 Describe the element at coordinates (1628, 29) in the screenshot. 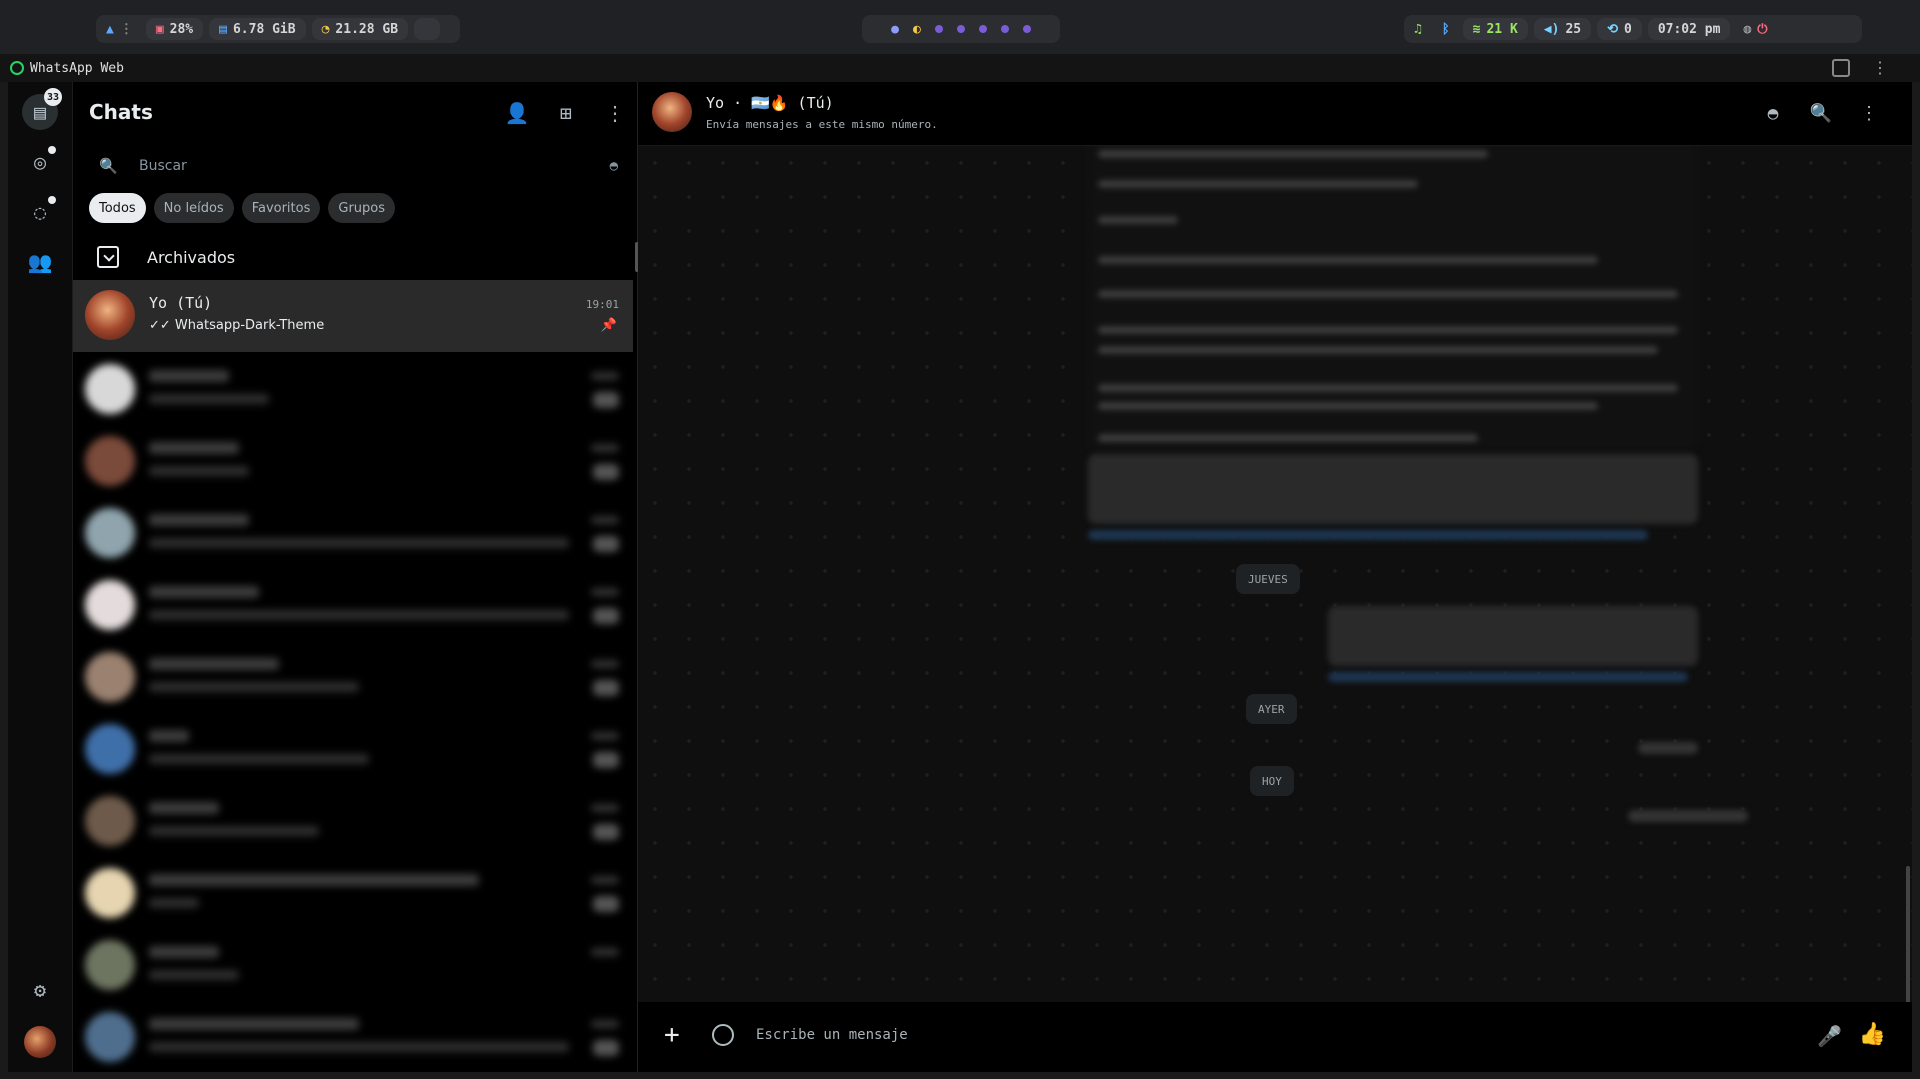

I see `updates-value: 0` at that location.